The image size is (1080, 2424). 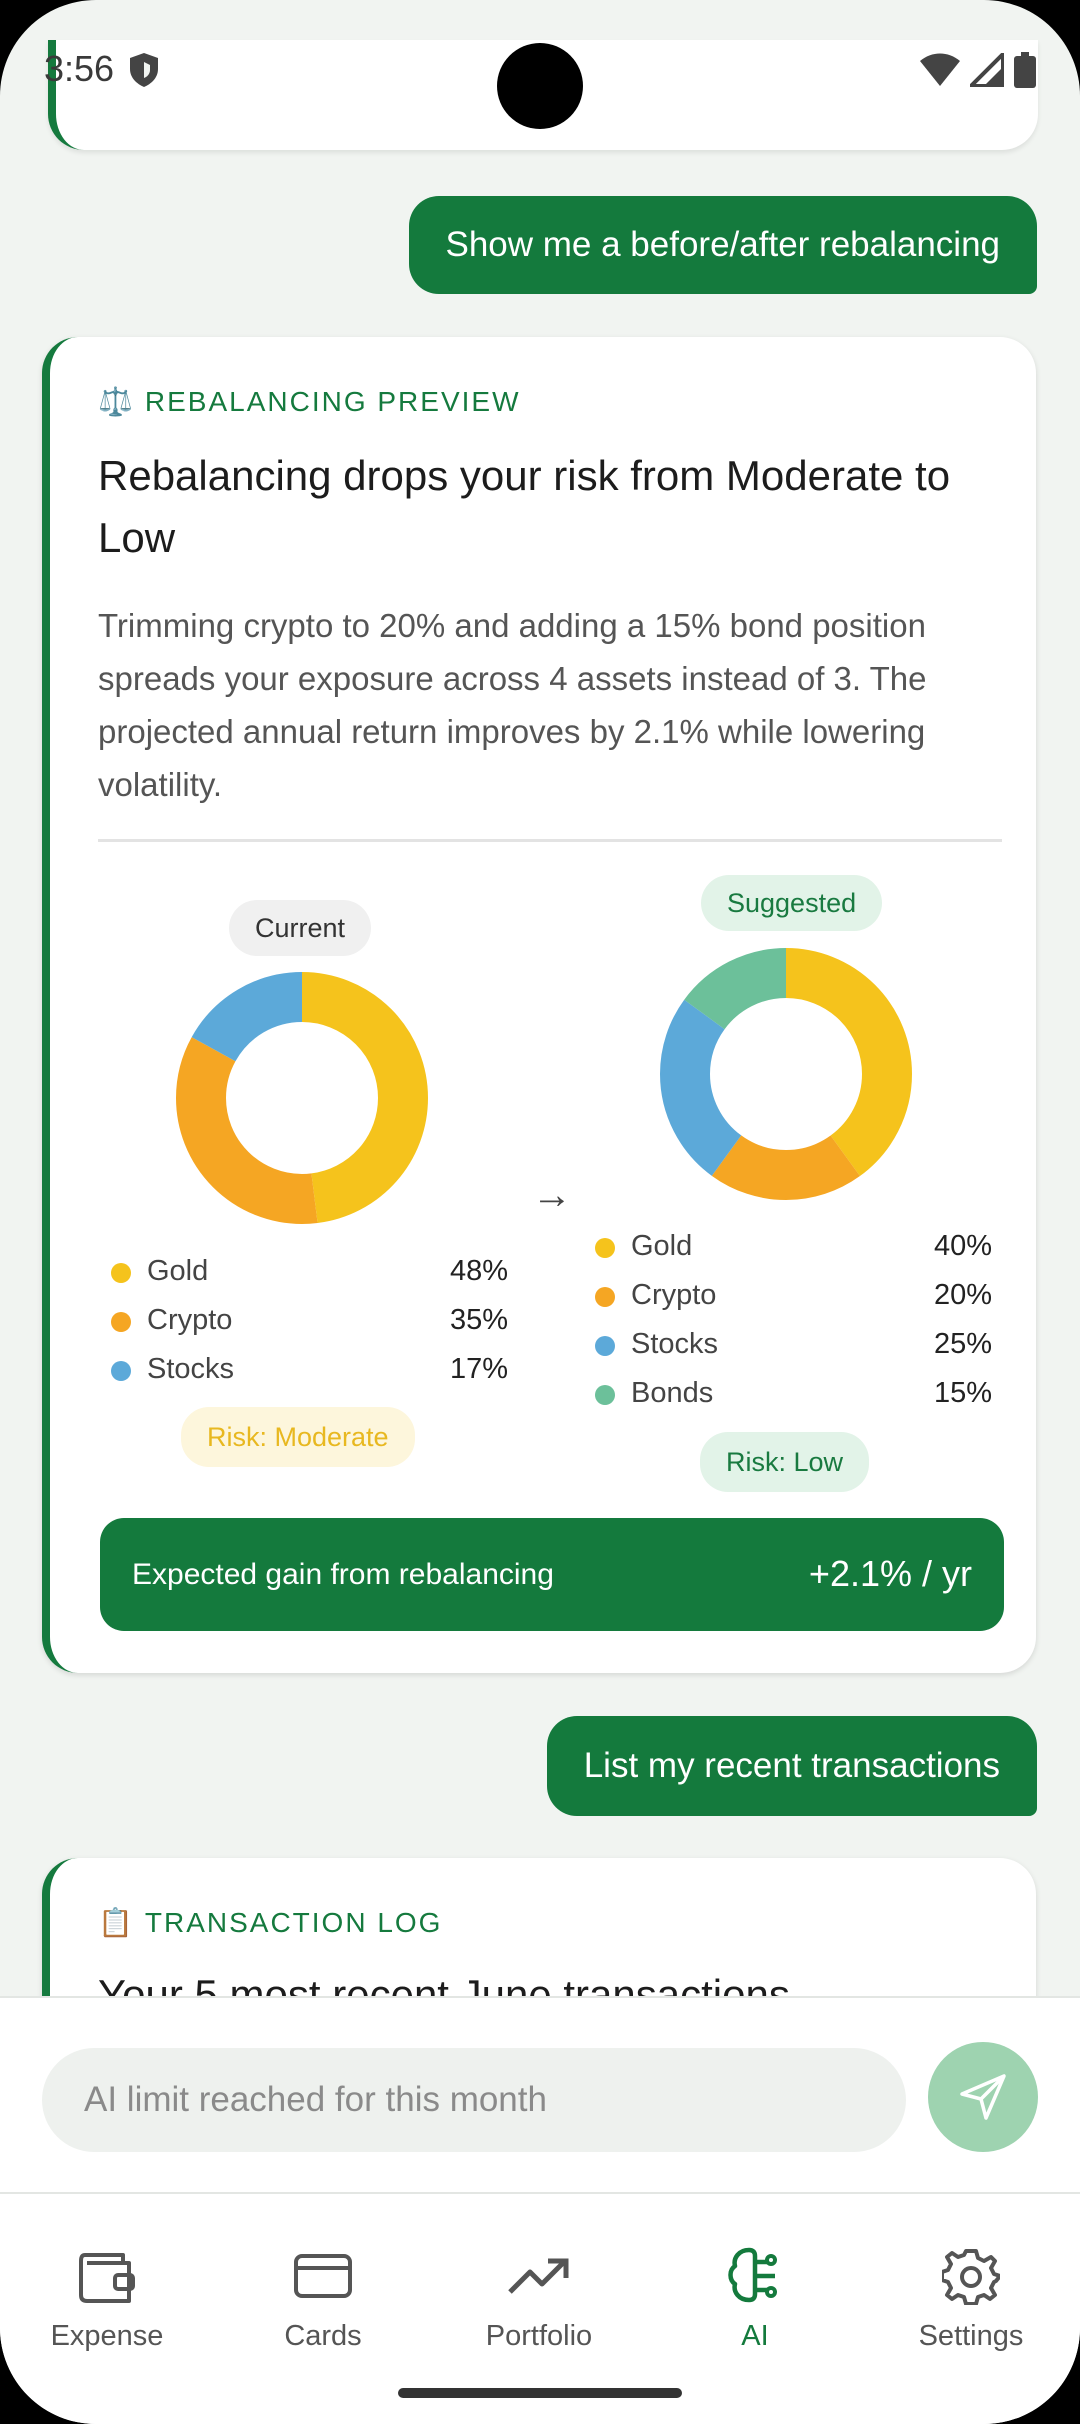 What do you see at coordinates (474, 2100) in the screenshot?
I see `message-input: AI limit reached for this month` at bounding box center [474, 2100].